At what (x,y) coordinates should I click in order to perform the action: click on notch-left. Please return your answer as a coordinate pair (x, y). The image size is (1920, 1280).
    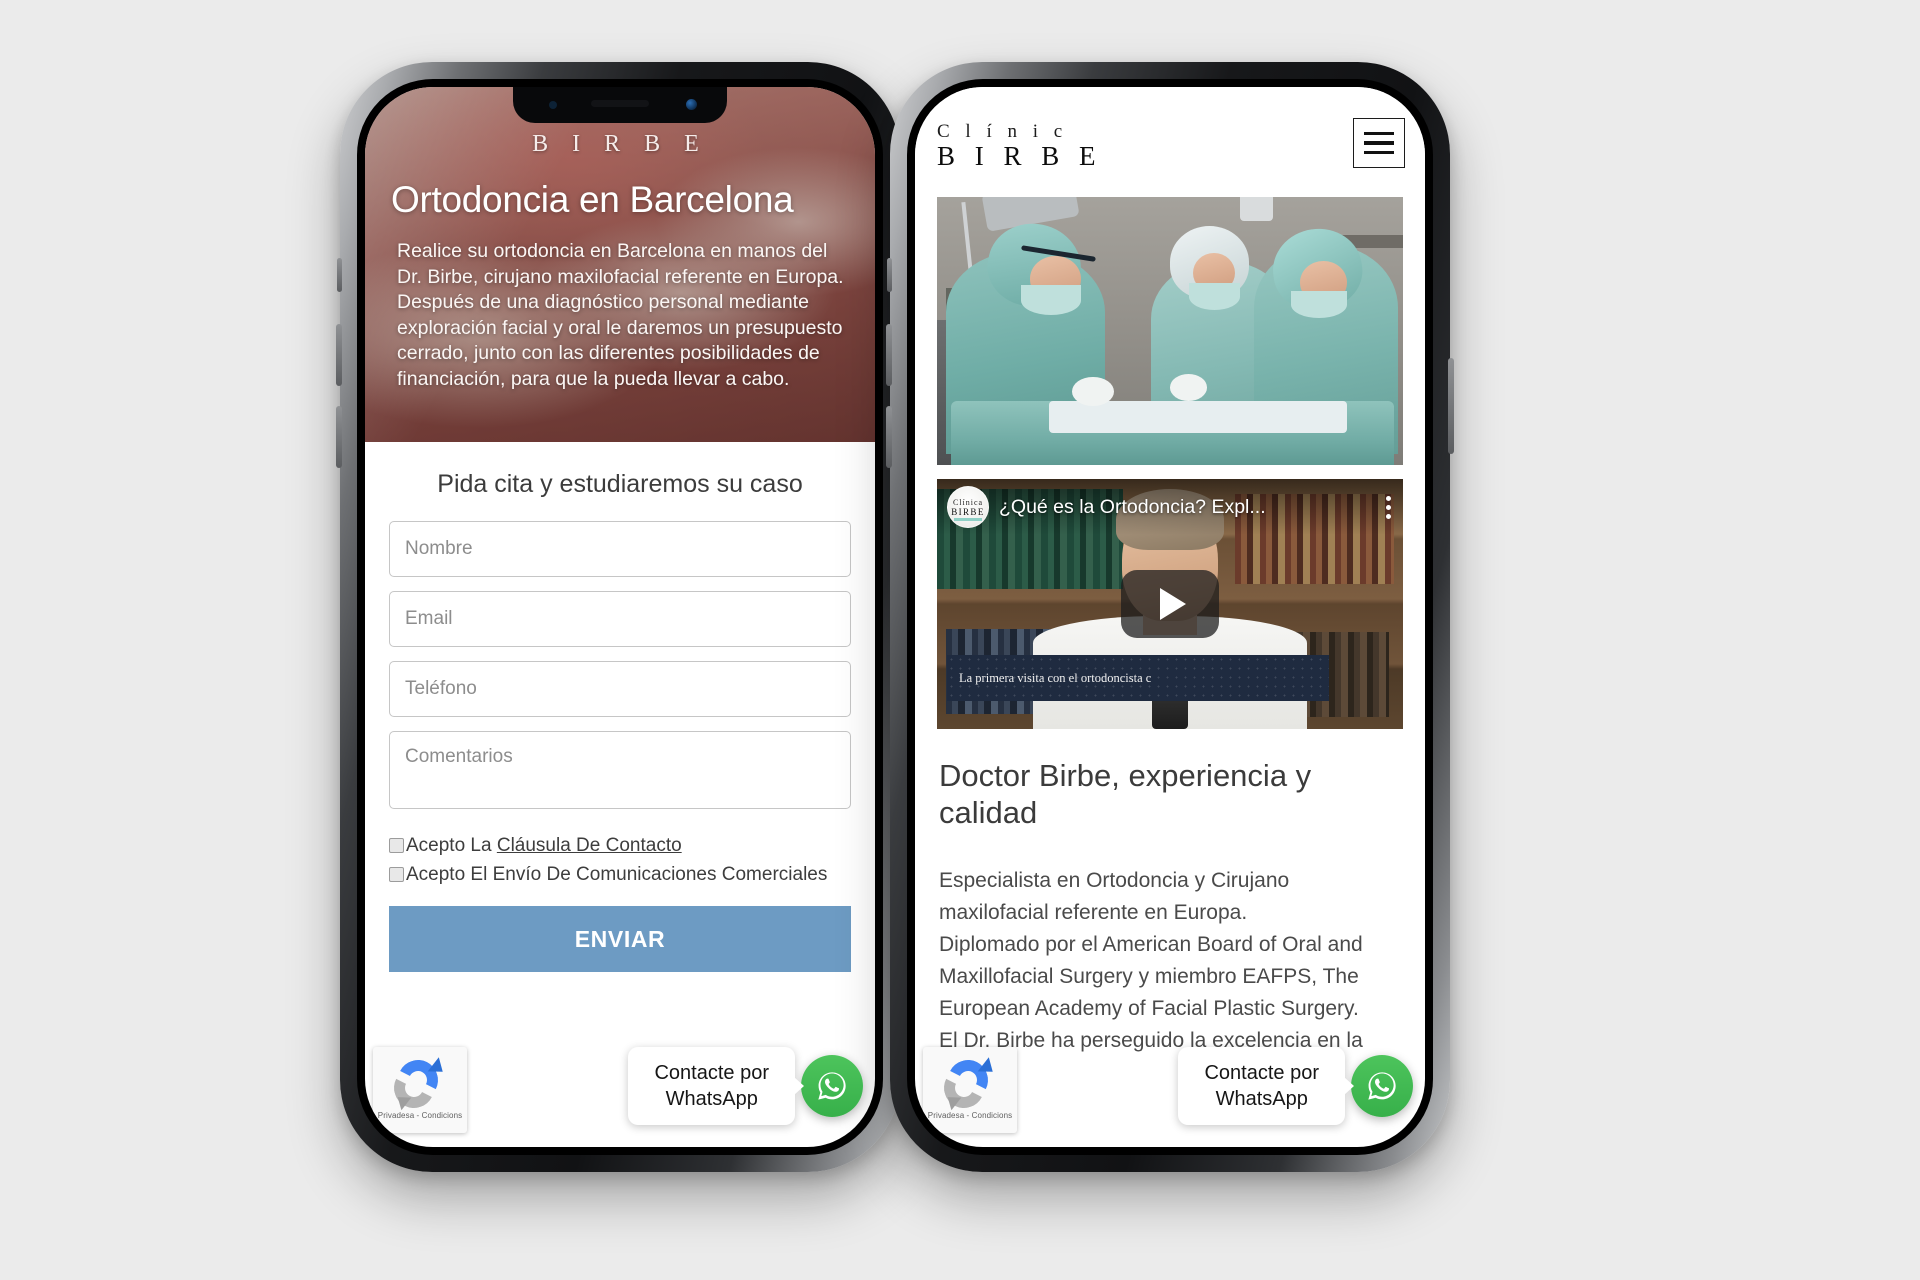
    Looking at the image, I should click on (620, 105).